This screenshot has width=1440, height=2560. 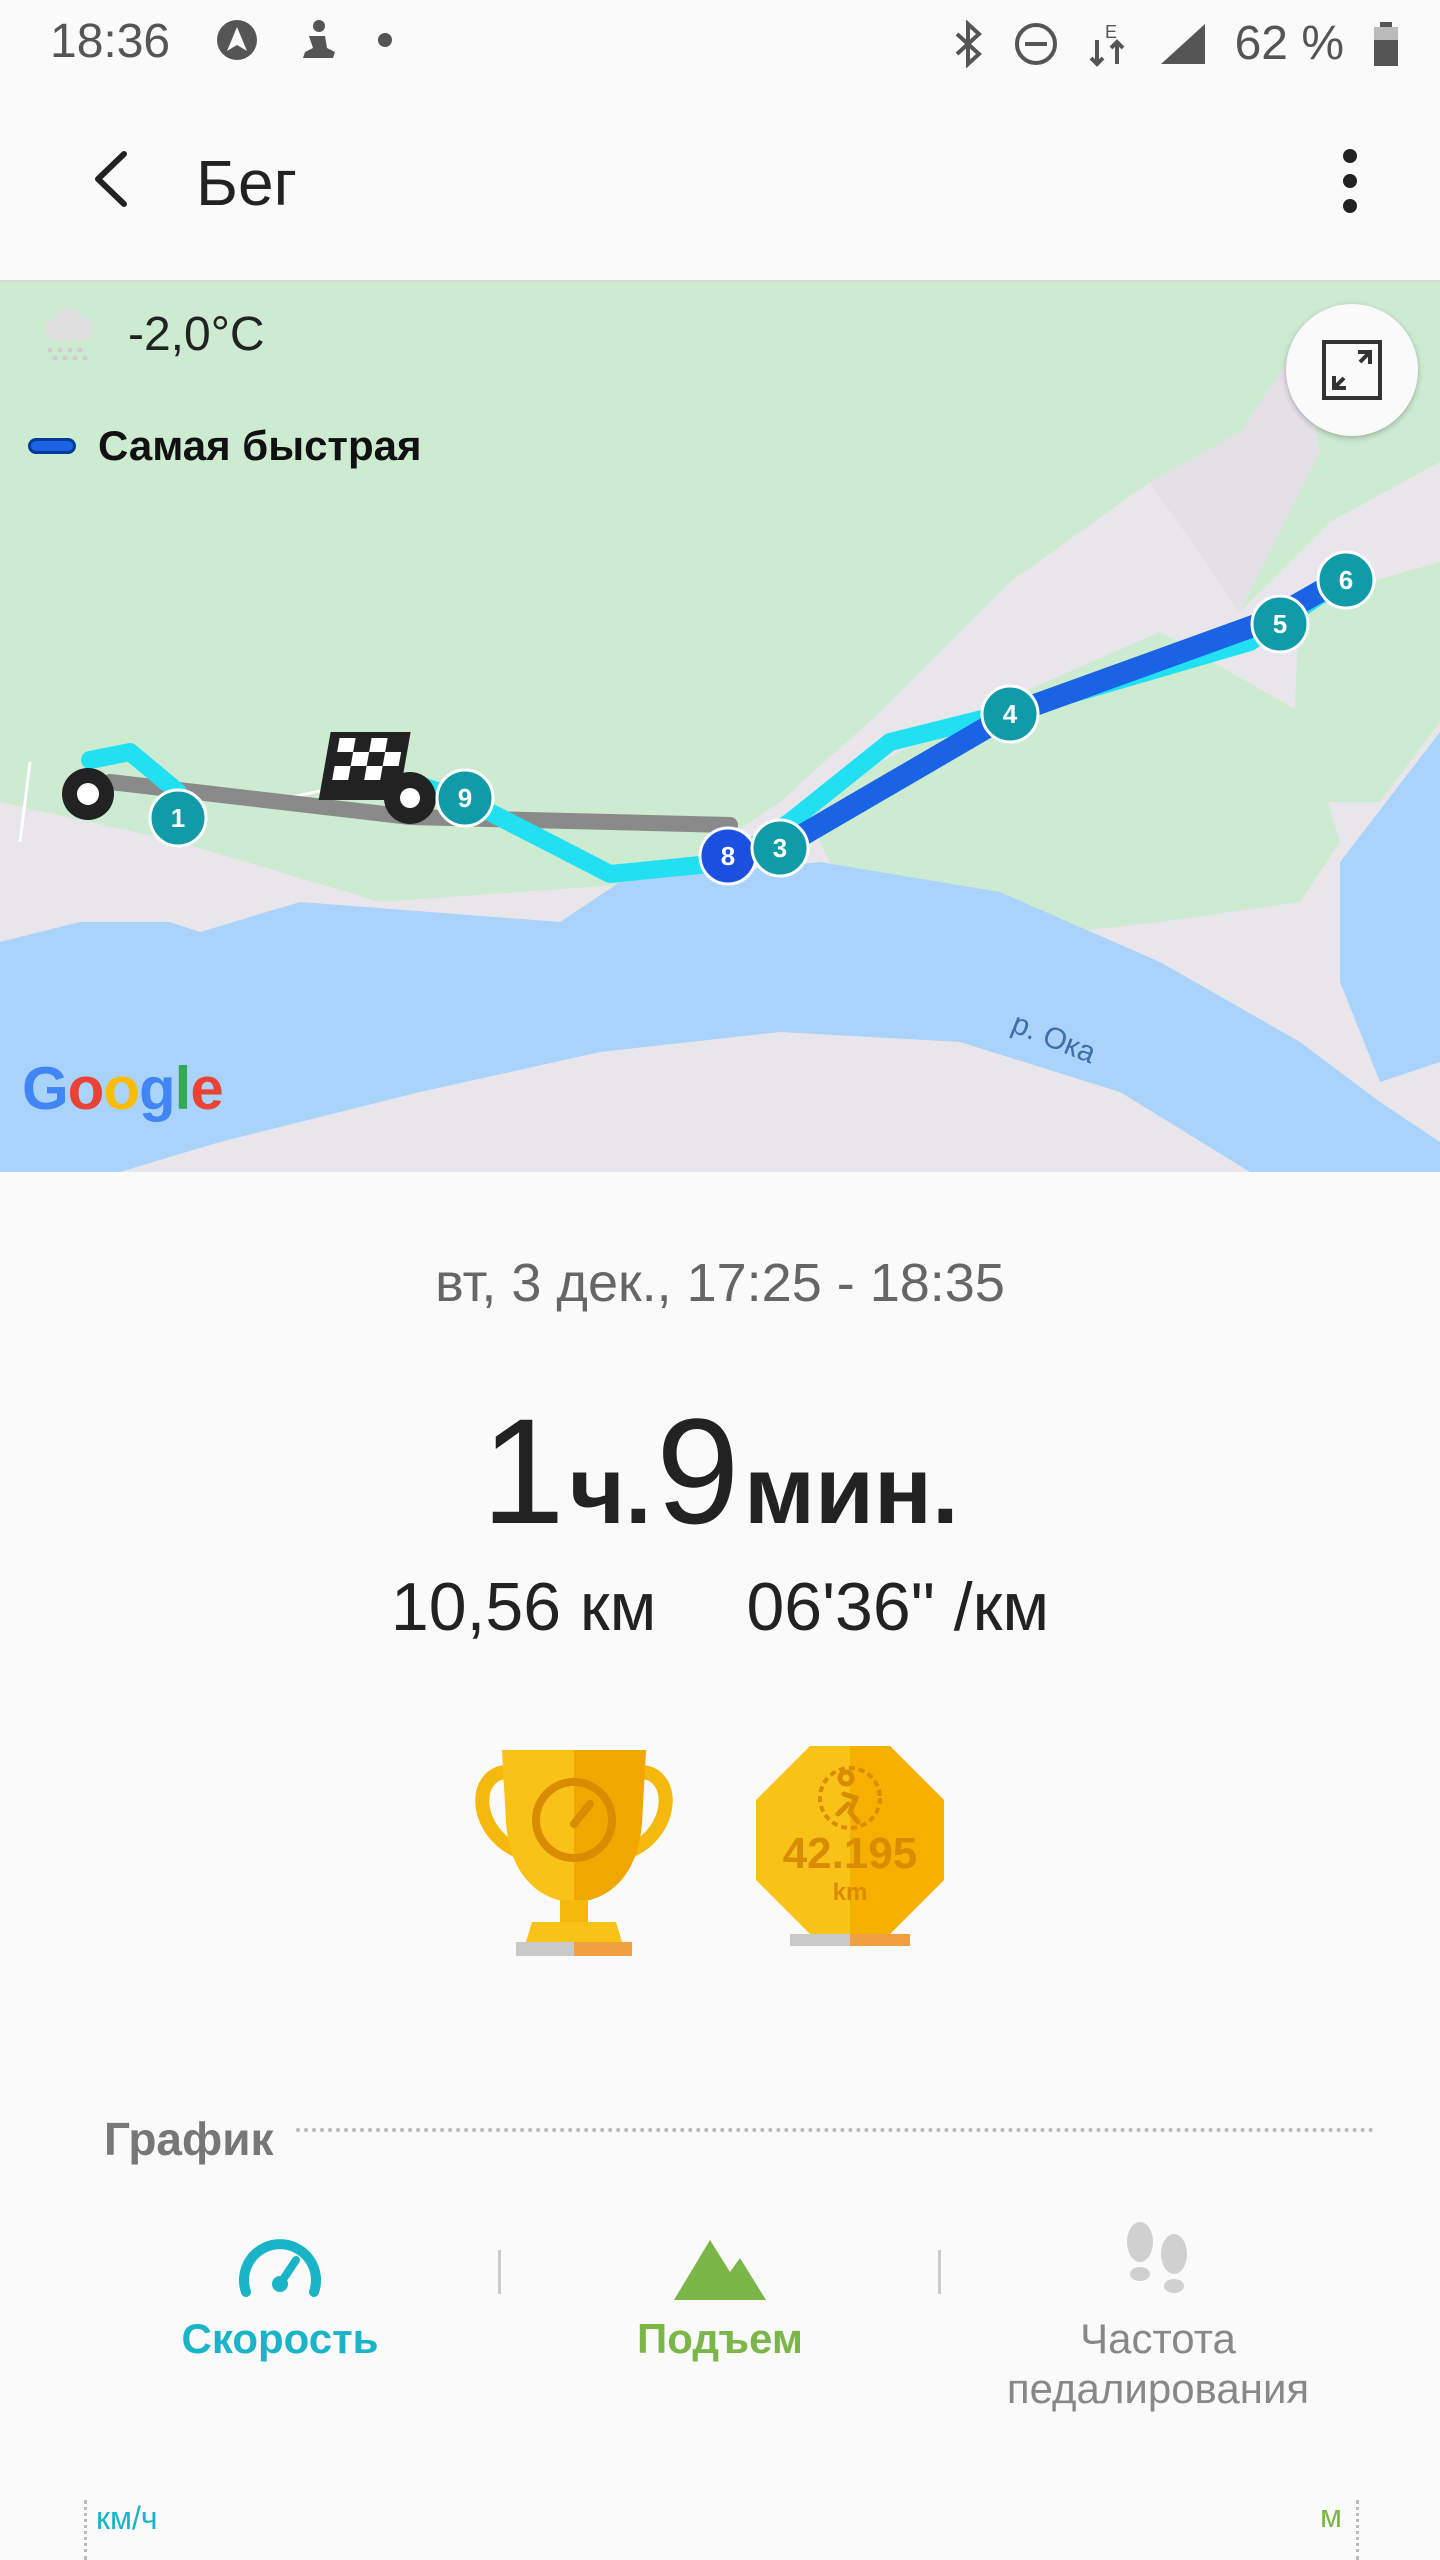 I want to click on map-marker-9: 9, so click(x=465, y=798).